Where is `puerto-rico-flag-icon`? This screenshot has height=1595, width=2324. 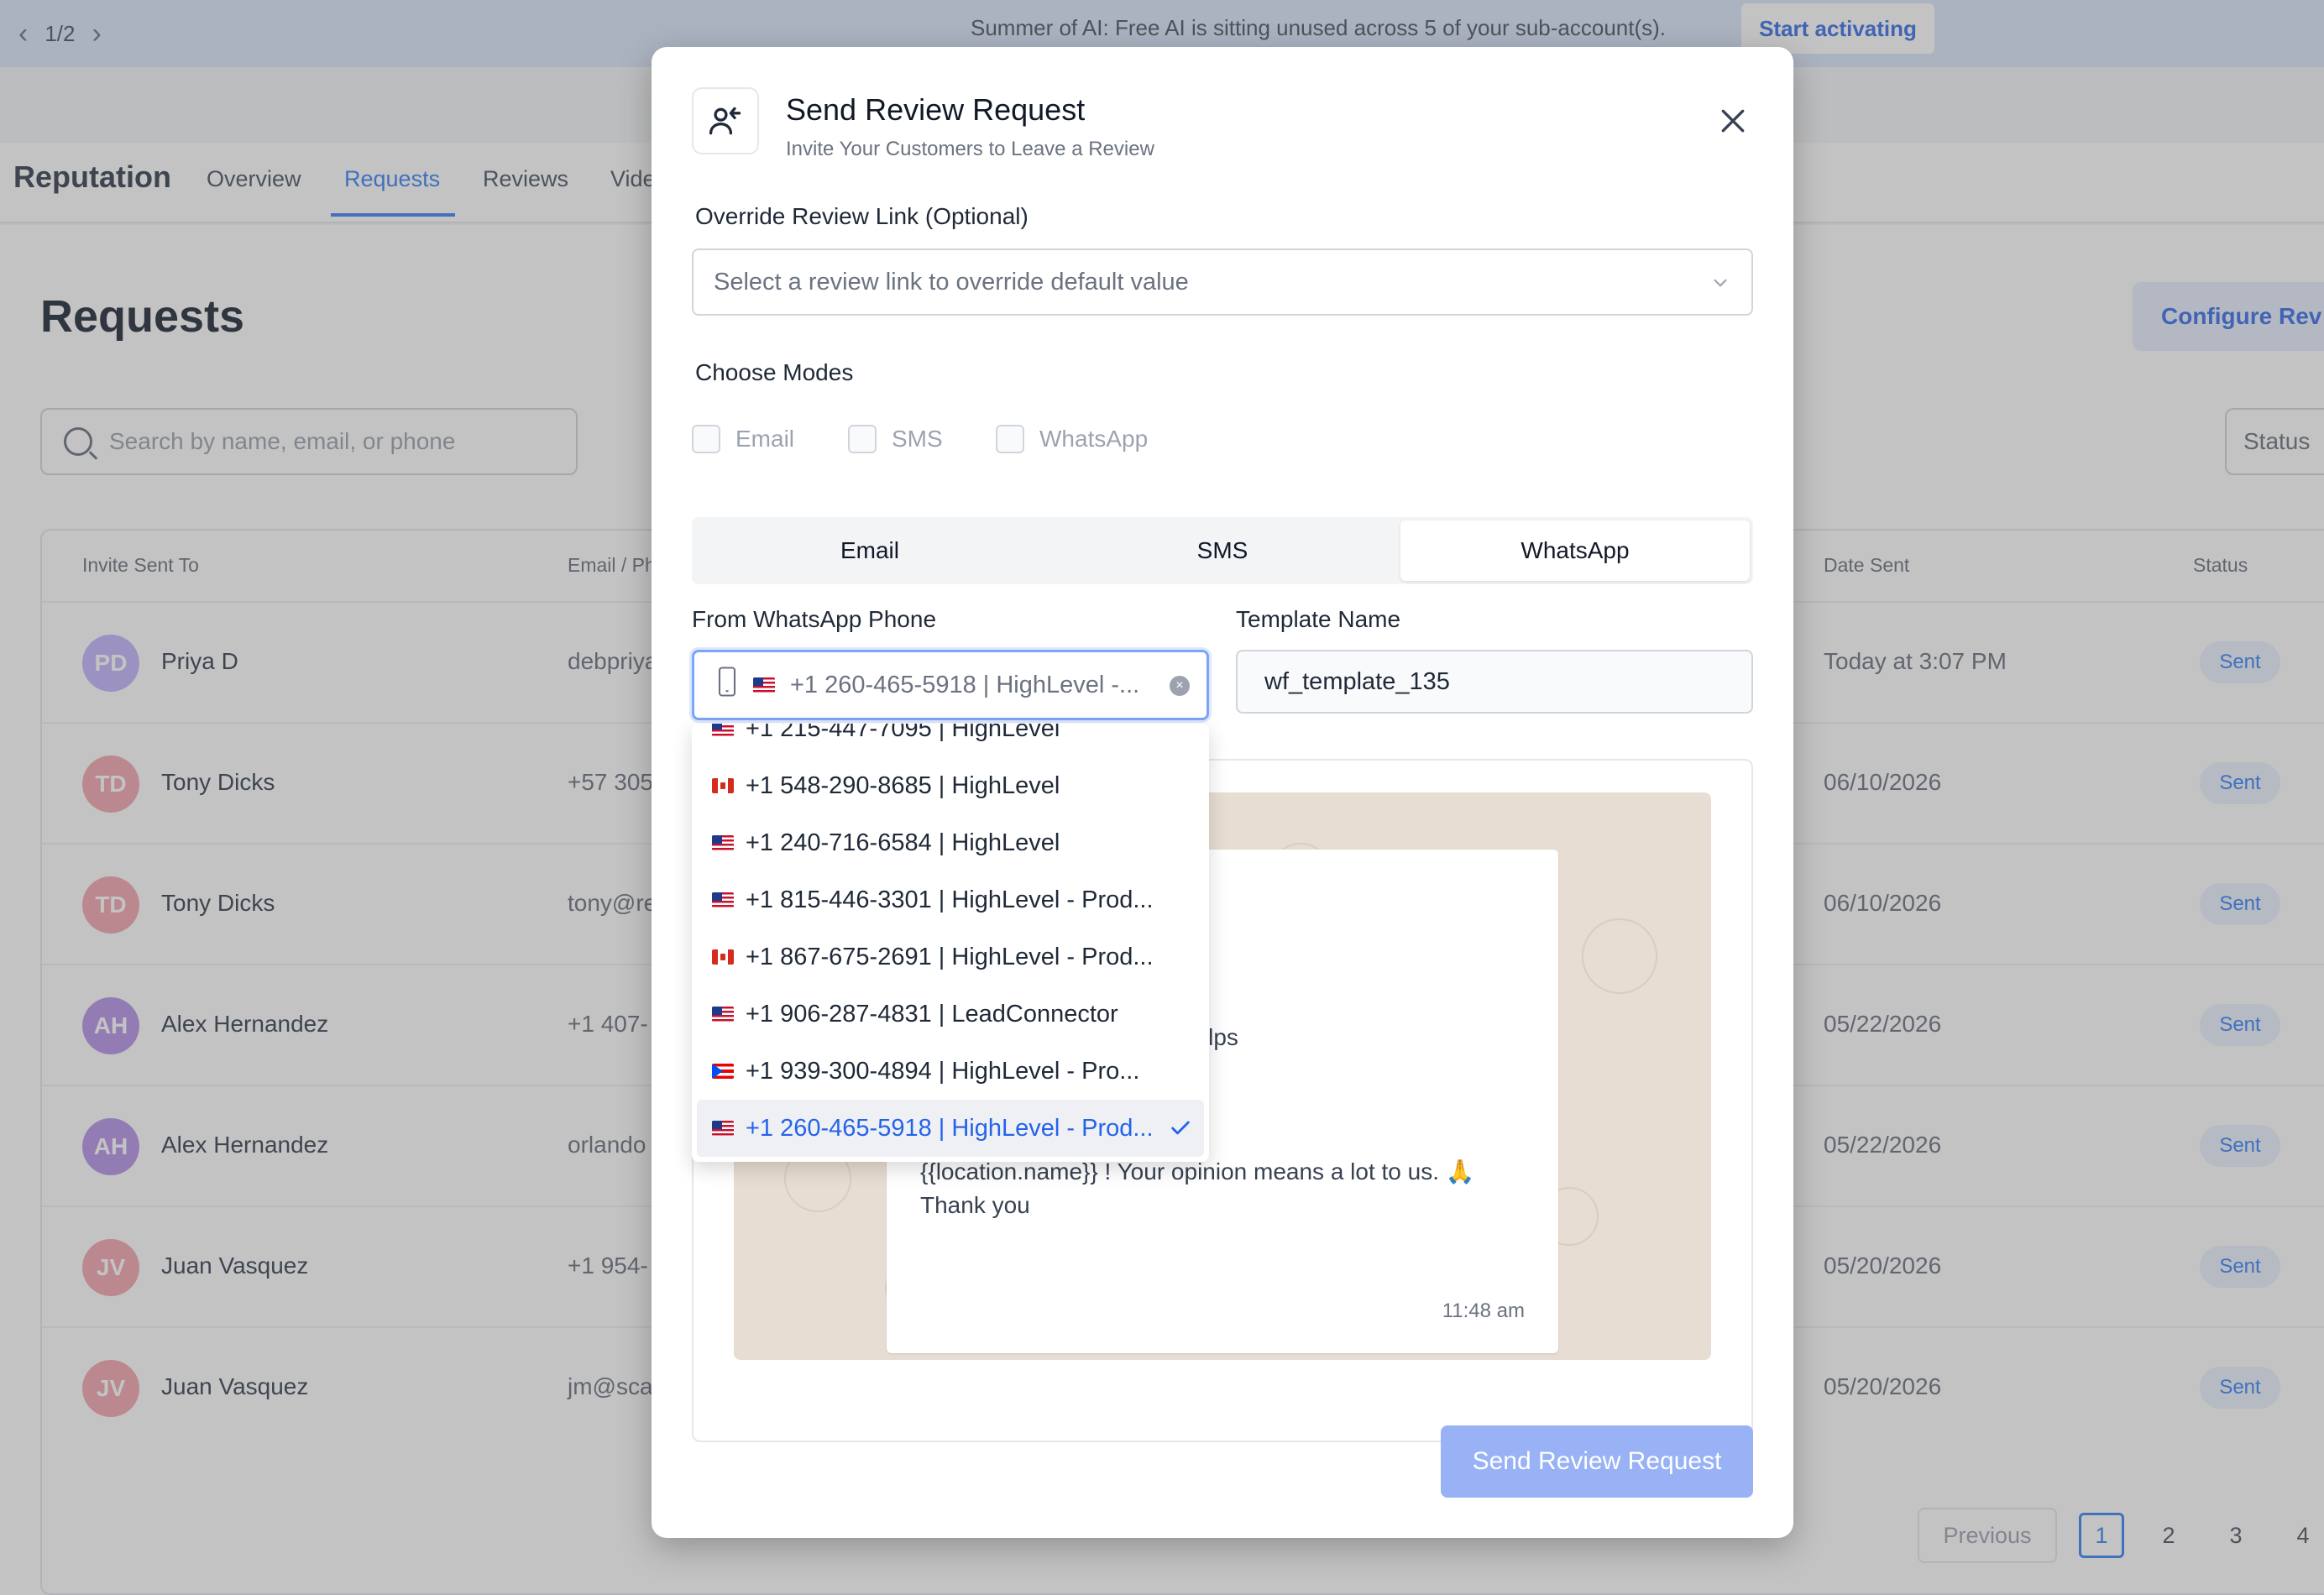 puerto-rico-flag-icon is located at coordinates (723, 1071).